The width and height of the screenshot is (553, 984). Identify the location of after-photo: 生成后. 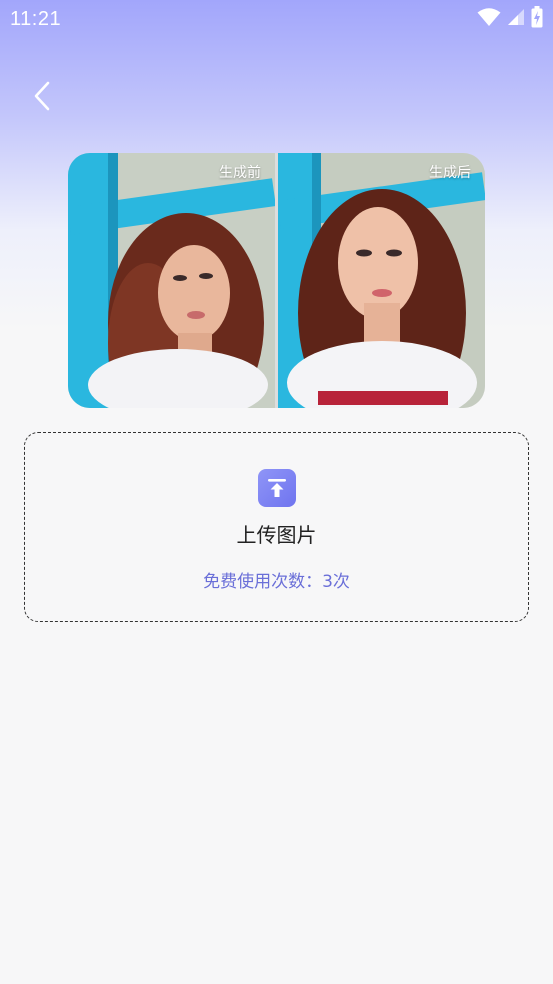
(381, 280).